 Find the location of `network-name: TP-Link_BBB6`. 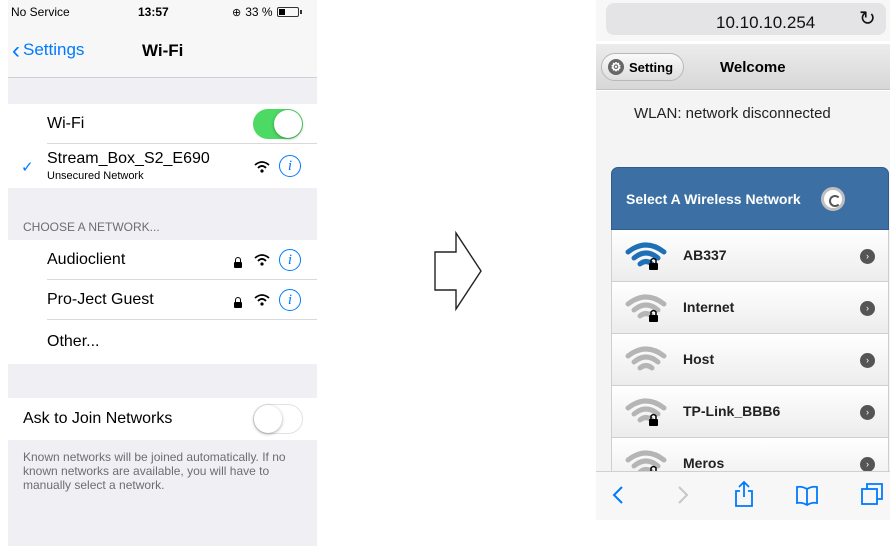

network-name: TP-Link_BBB6 is located at coordinates (732, 411).